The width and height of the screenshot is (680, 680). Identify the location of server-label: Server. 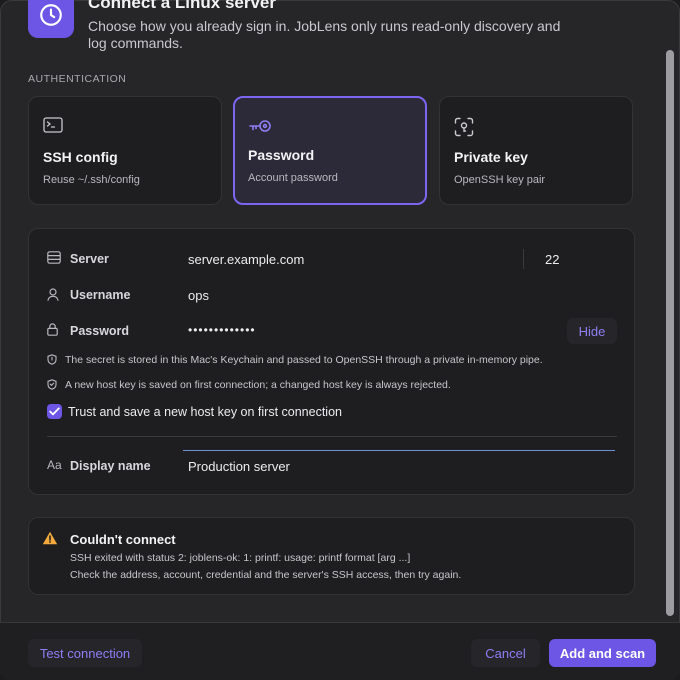
(89, 259).